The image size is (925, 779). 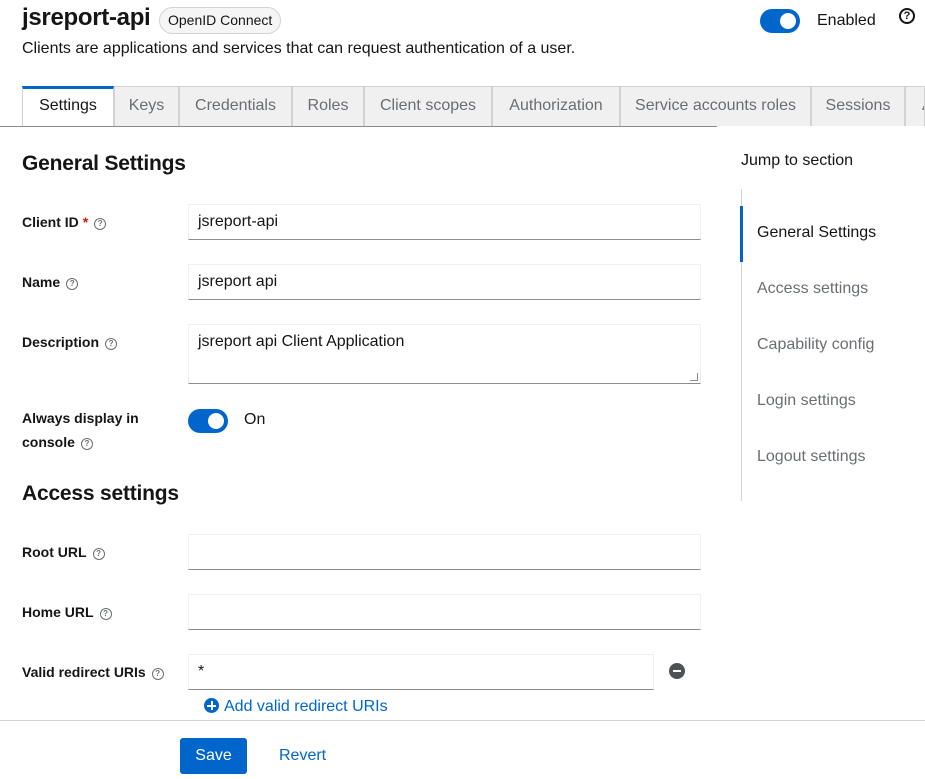 I want to click on root-url-input, so click(x=444, y=552).